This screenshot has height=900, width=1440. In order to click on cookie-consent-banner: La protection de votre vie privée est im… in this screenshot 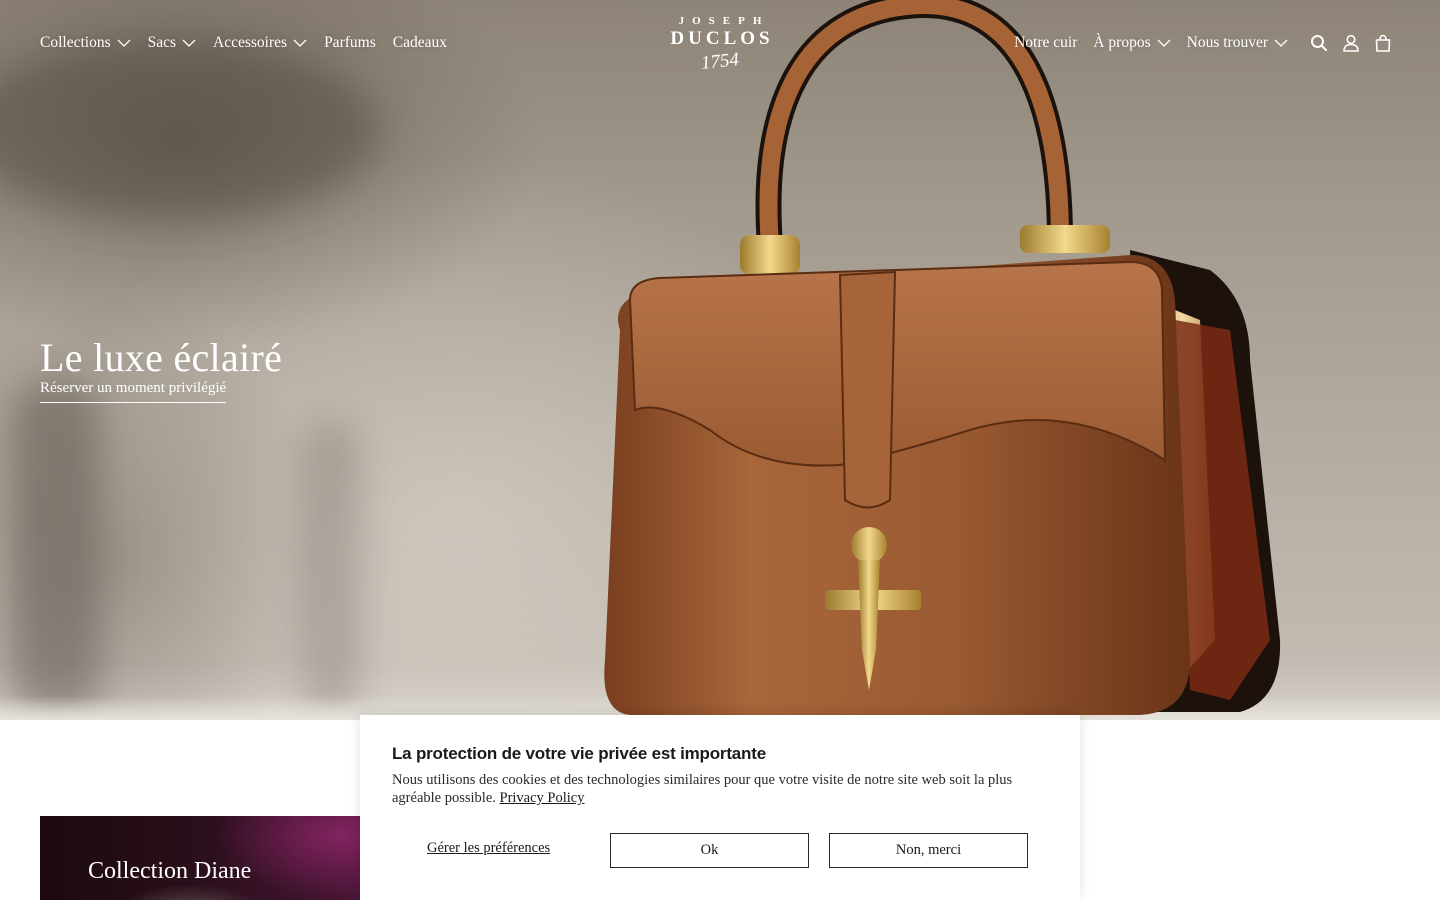, I will do `click(720, 807)`.